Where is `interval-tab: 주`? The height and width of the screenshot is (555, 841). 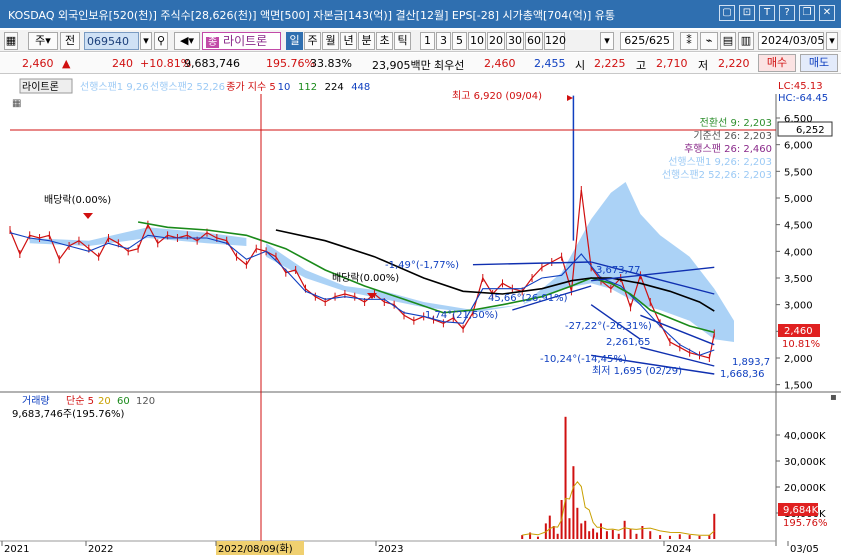
interval-tab: 주 is located at coordinates (312, 41).